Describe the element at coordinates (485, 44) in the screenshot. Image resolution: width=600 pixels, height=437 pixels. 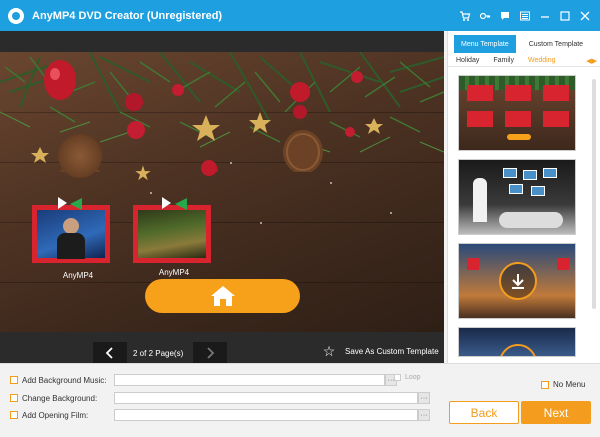
I see `tab-menu-template: Menu Template` at that location.